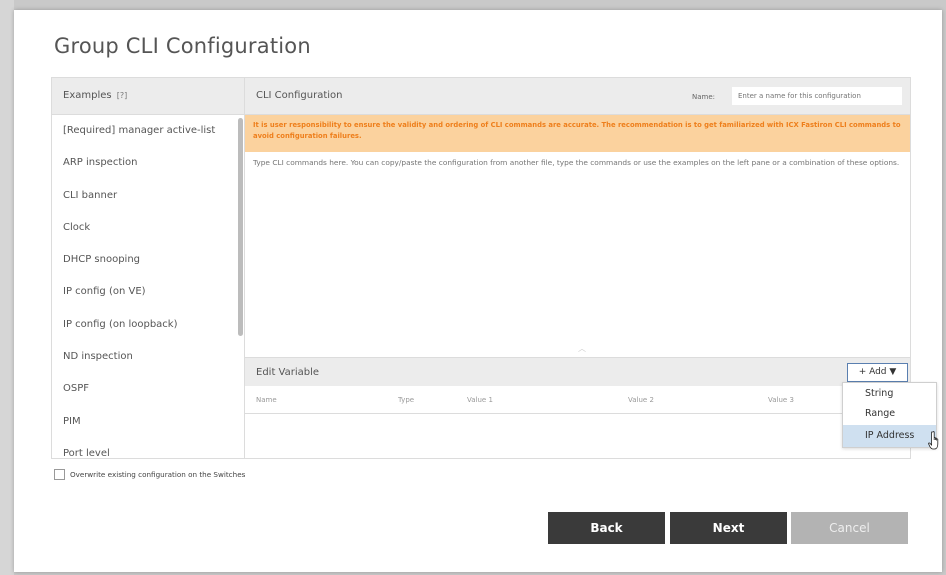 This screenshot has width=946, height=575. Describe the element at coordinates (148, 260) in the screenshot. I see `example-item: DHCP snooping` at that location.